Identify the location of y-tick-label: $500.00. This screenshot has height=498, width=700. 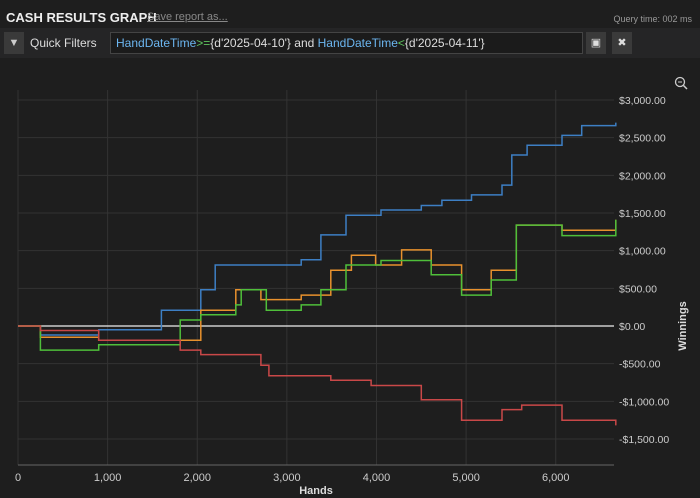
(638, 289).